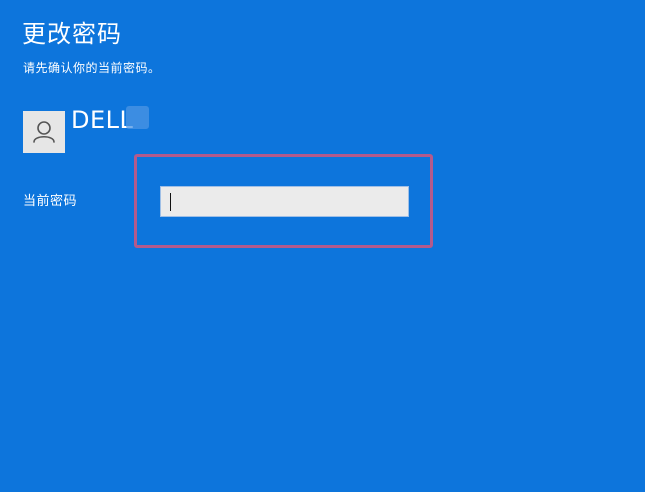  What do you see at coordinates (50, 201) in the screenshot?
I see `current-password-label: 当前密码` at bounding box center [50, 201].